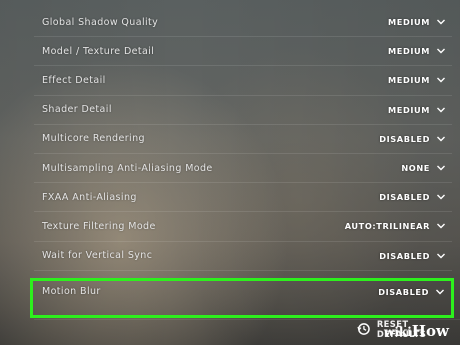  I want to click on setting-value: AUTO:TRILINEAR, so click(387, 226).